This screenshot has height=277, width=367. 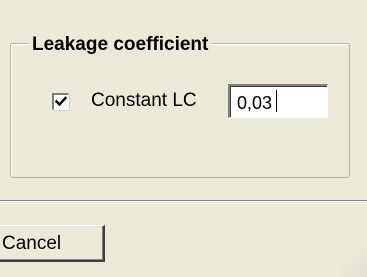 What do you see at coordinates (120, 45) in the screenshot?
I see `groupbox-title: Leakage coefficient` at bounding box center [120, 45].